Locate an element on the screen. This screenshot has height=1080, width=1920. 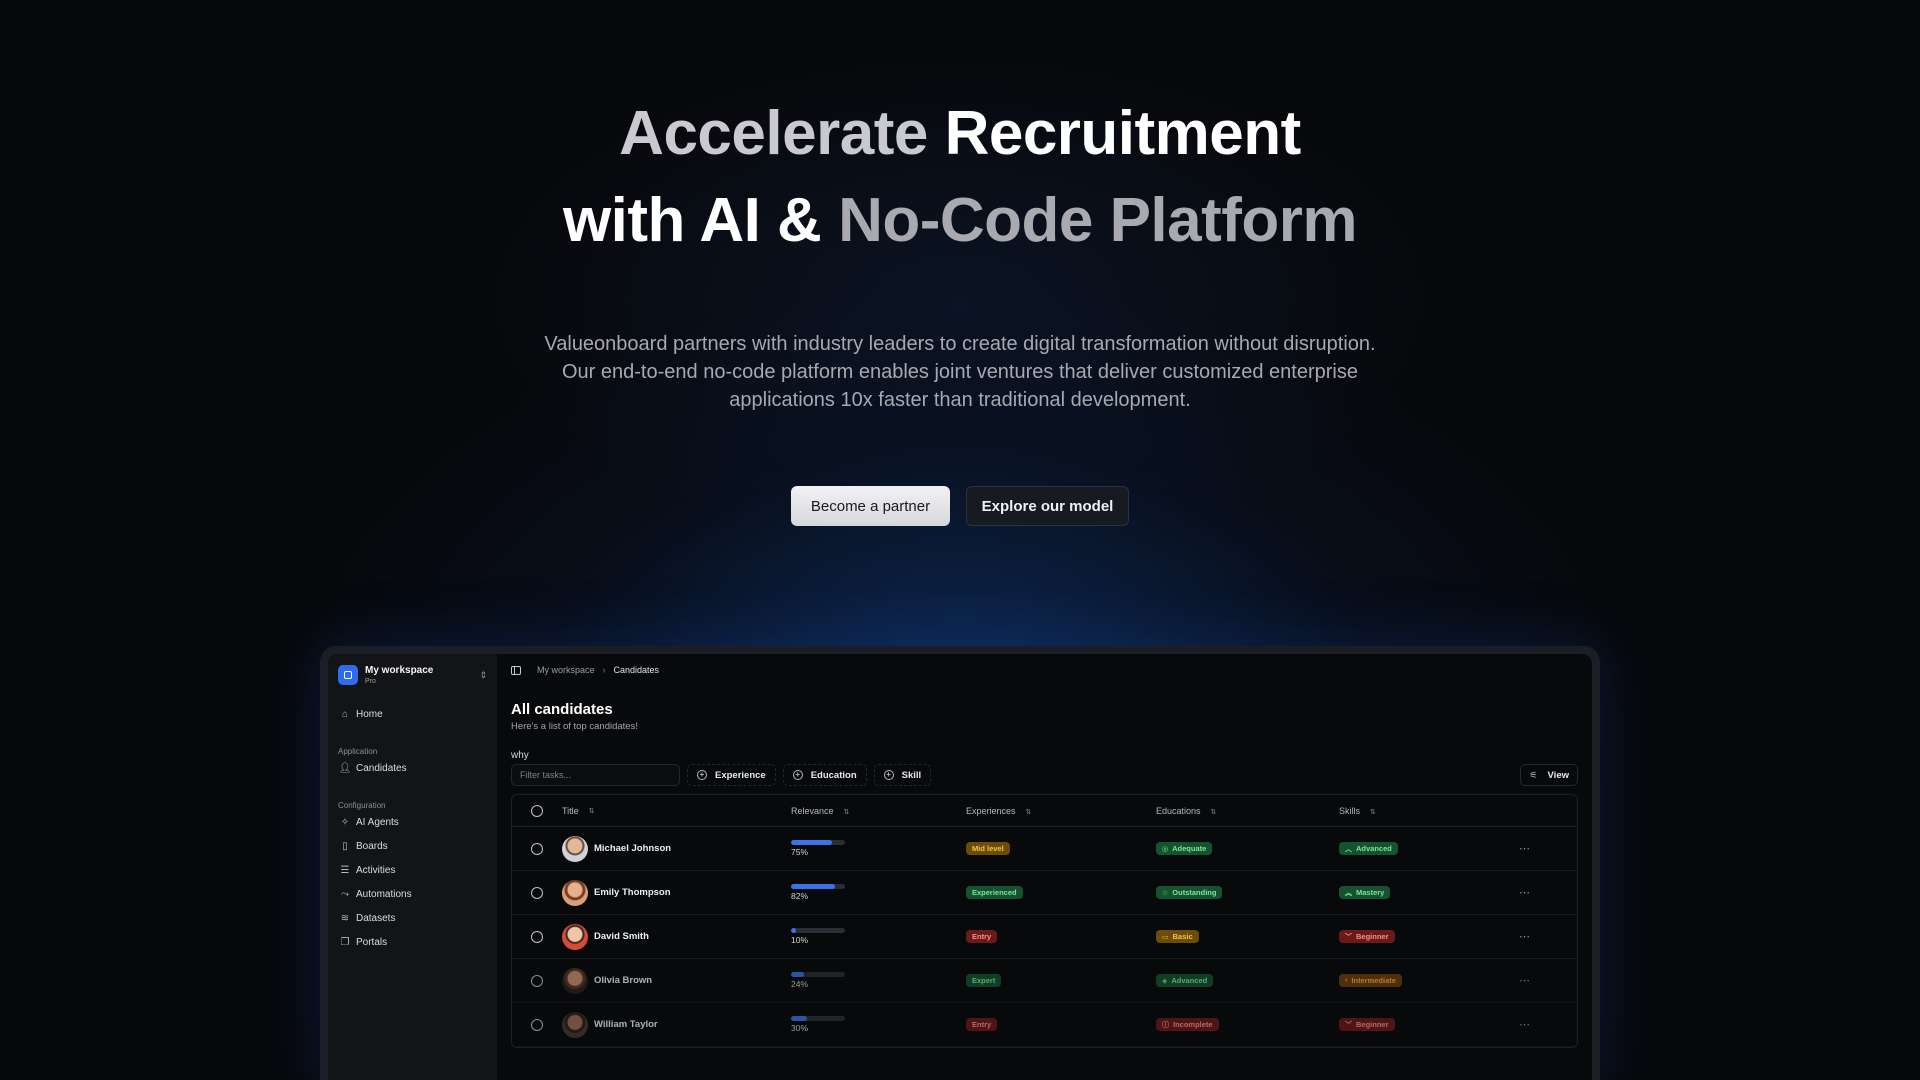
home-icon: ⌂ is located at coordinates (345, 714).